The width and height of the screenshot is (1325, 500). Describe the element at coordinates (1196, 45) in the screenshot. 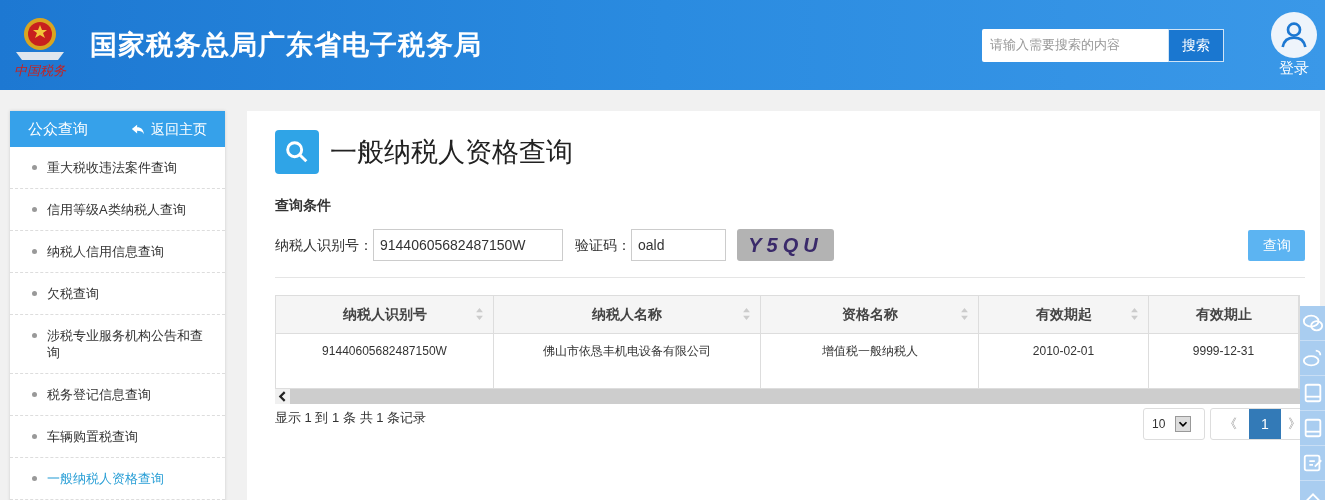

I see `search-button: 搜索` at that location.